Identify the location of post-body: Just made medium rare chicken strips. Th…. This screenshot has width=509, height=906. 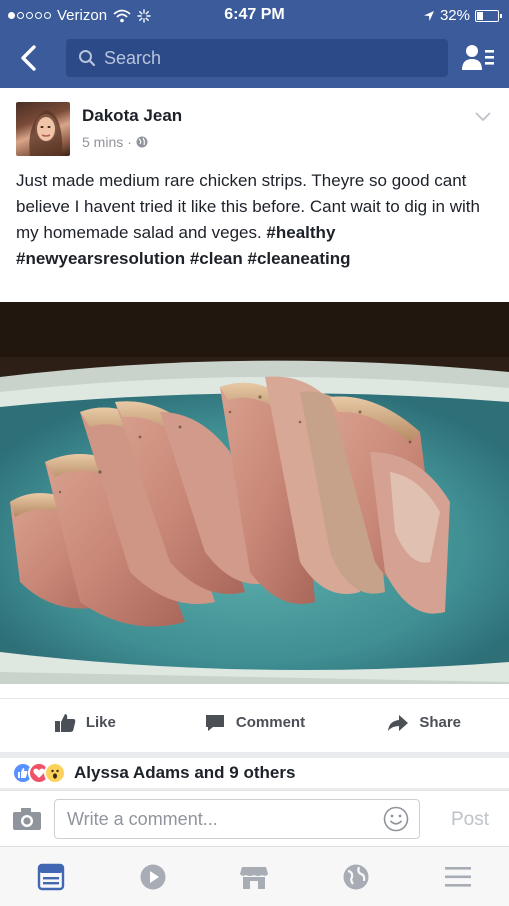
(248, 206).